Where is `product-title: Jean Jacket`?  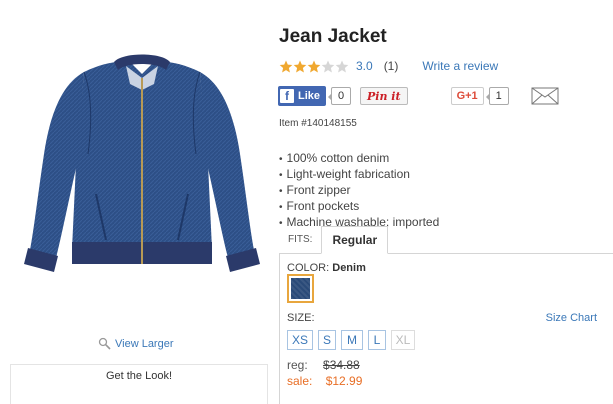
product-title: Jean Jacket is located at coordinates (333, 36).